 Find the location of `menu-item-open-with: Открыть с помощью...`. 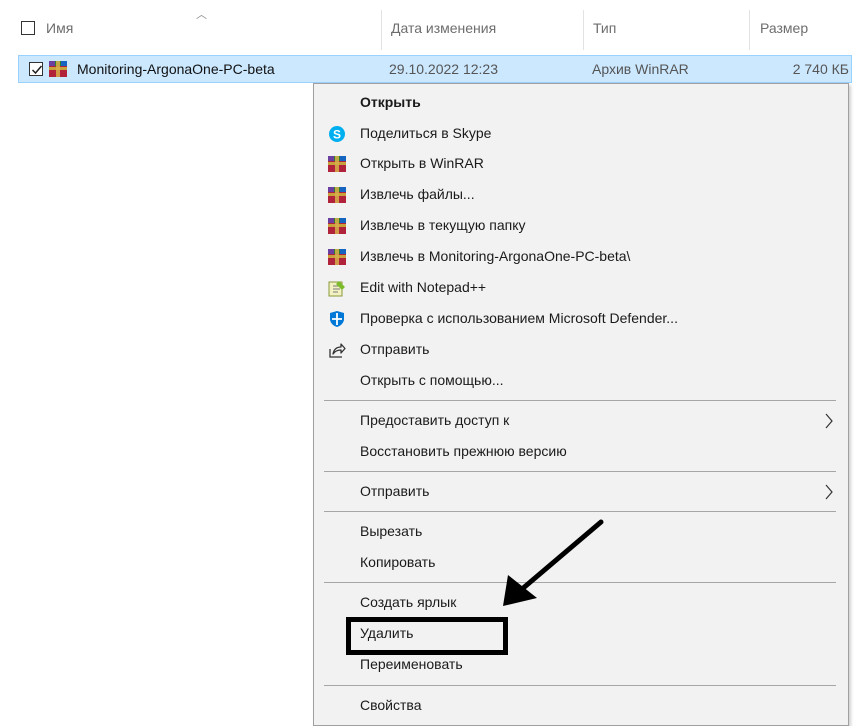

menu-item-open-with: Открыть с помощью... is located at coordinates (581, 381).